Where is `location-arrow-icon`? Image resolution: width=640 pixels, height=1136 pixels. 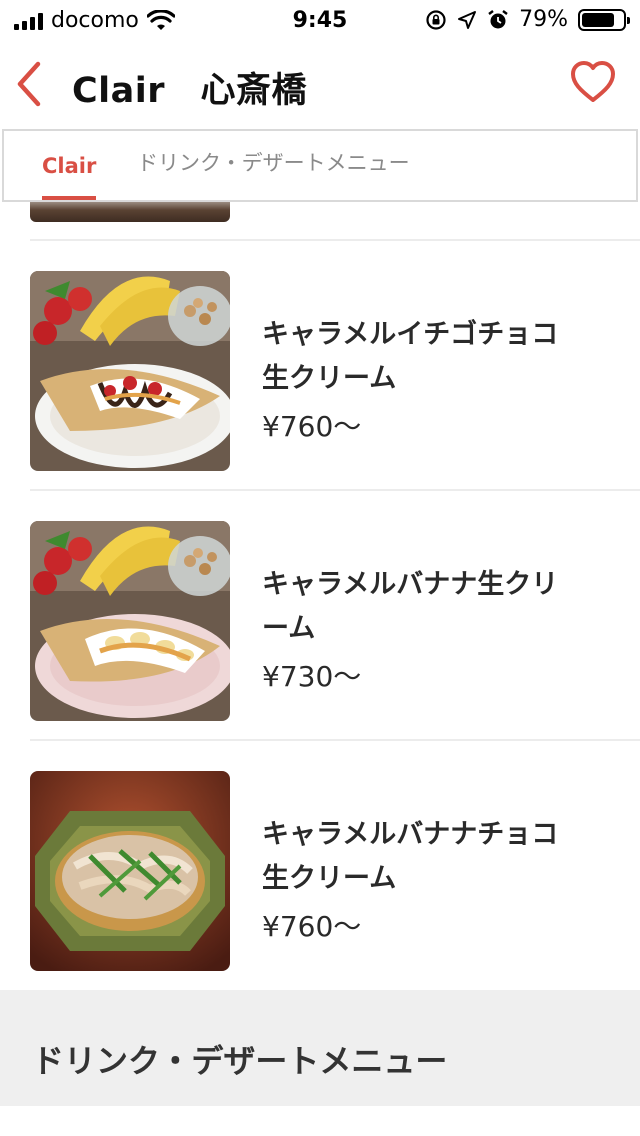 location-arrow-icon is located at coordinates (467, 19).